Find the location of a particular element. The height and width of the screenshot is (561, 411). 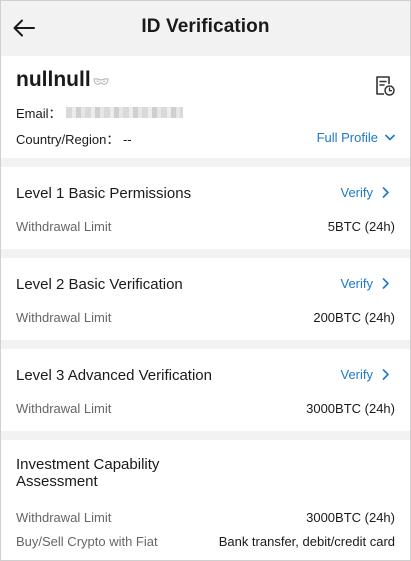

mask-icon is located at coordinates (101, 81).